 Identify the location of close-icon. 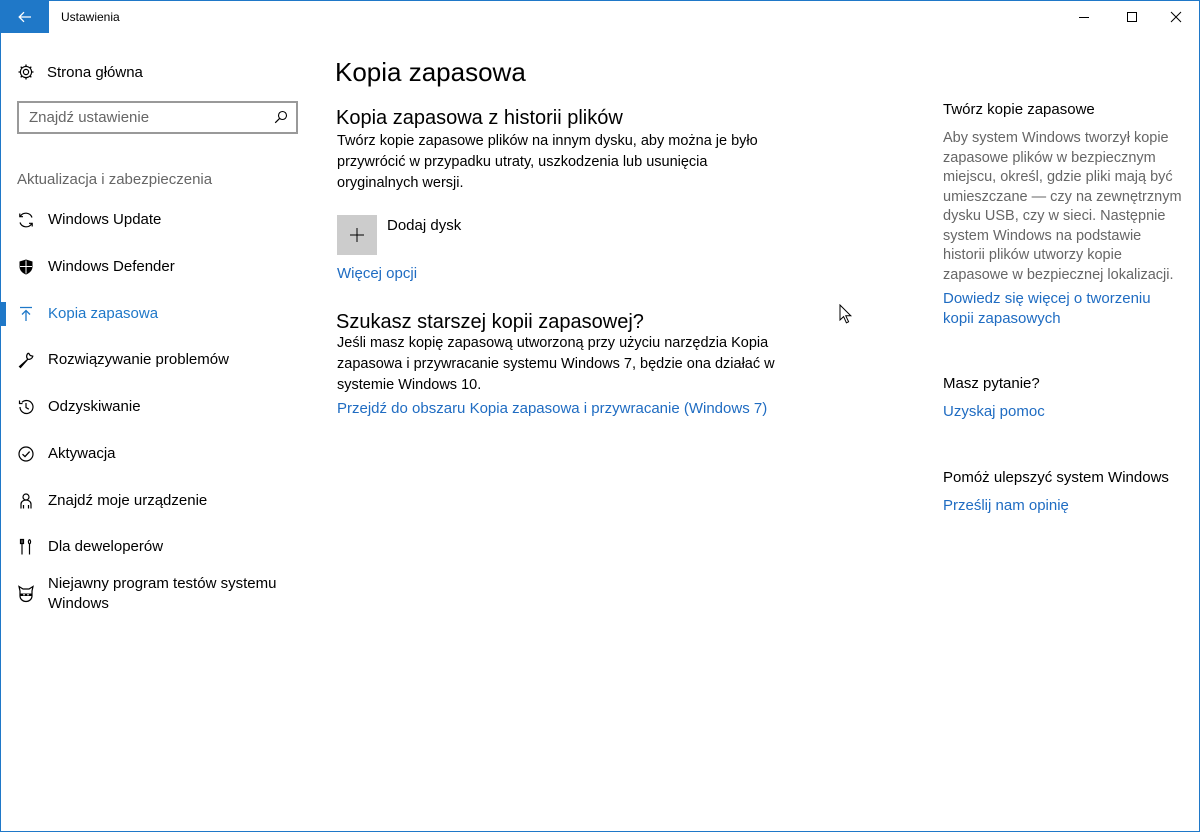
(1176, 17).